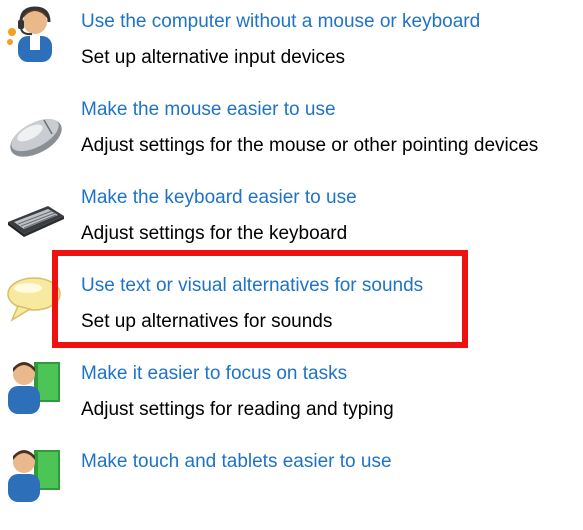 The height and width of the screenshot is (530, 583). I want to click on highlight-box, so click(260, 299).